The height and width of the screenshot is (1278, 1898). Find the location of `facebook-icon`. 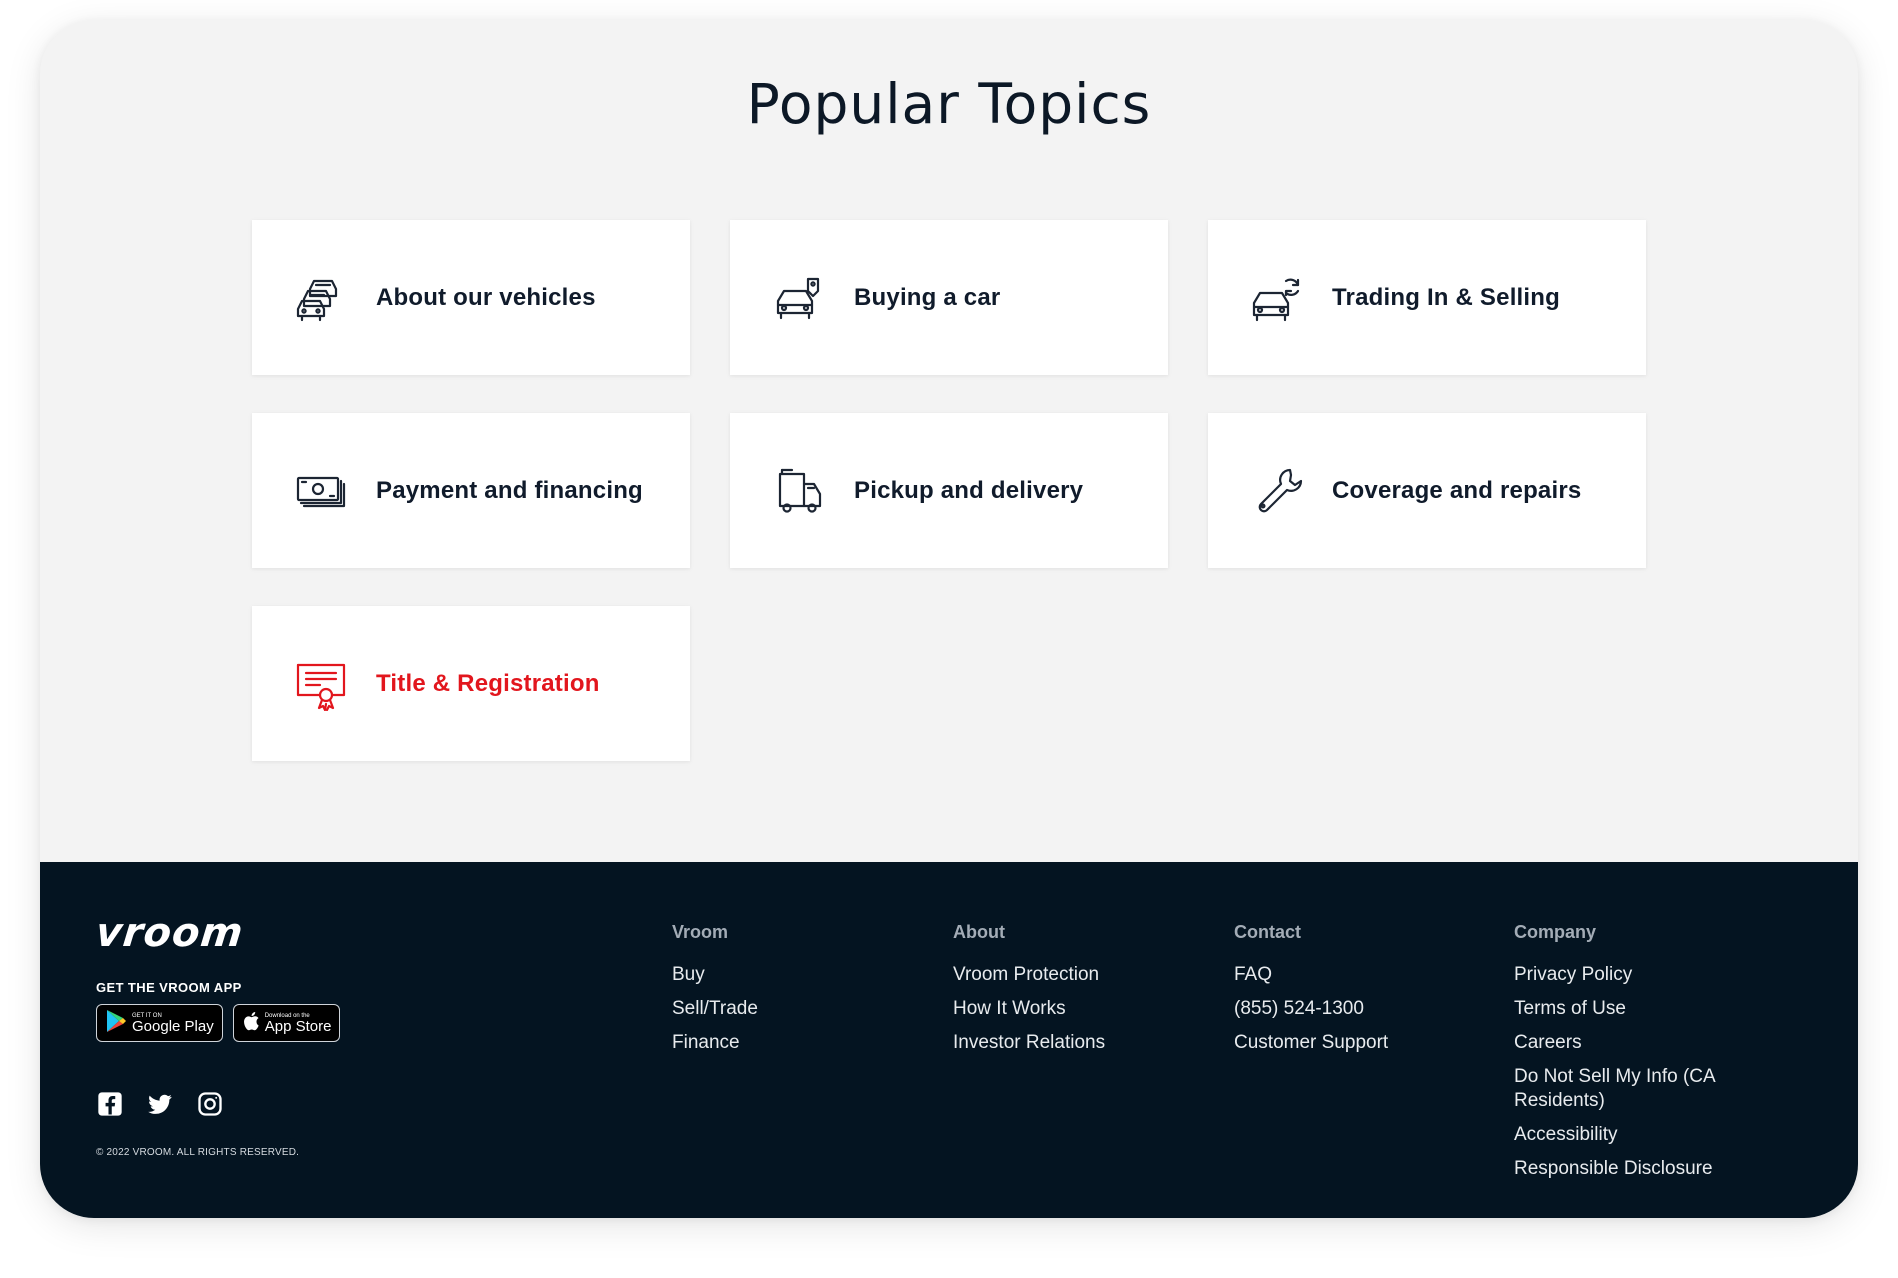

facebook-icon is located at coordinates (110, 1104).